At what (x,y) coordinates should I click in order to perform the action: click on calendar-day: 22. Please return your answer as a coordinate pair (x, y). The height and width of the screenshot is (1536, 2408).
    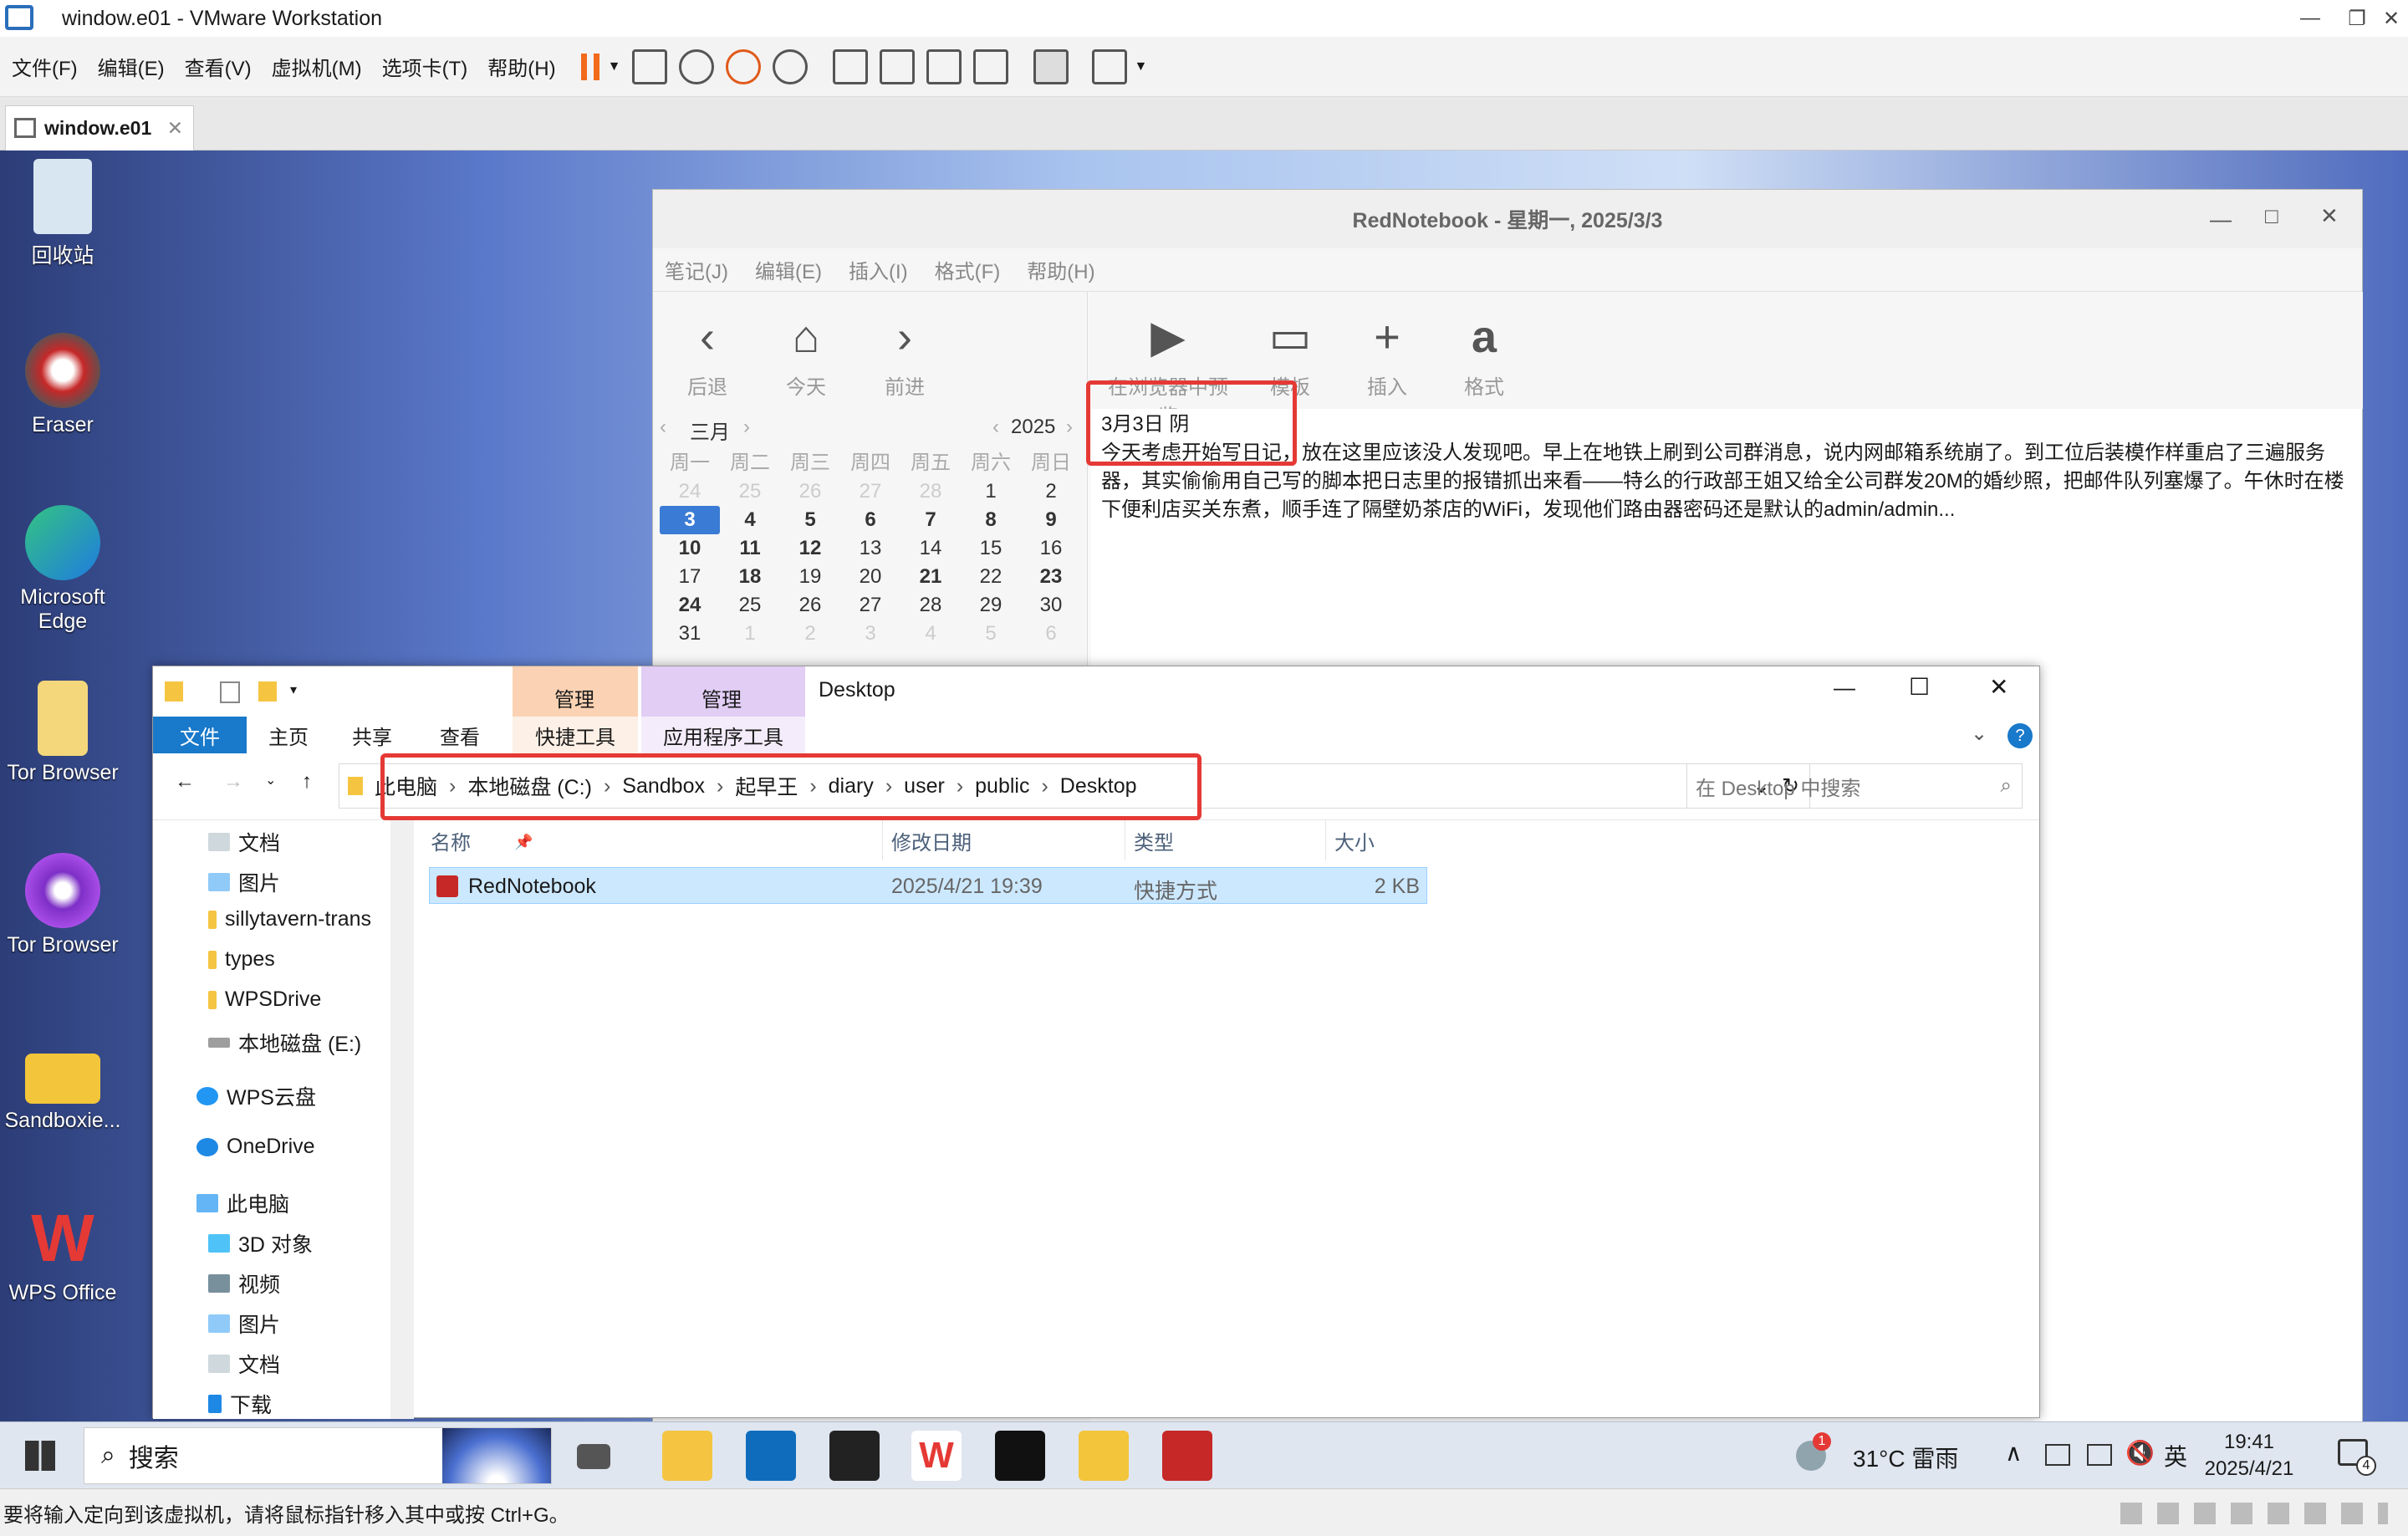
    Looking at the image, I should click on (991, 577).